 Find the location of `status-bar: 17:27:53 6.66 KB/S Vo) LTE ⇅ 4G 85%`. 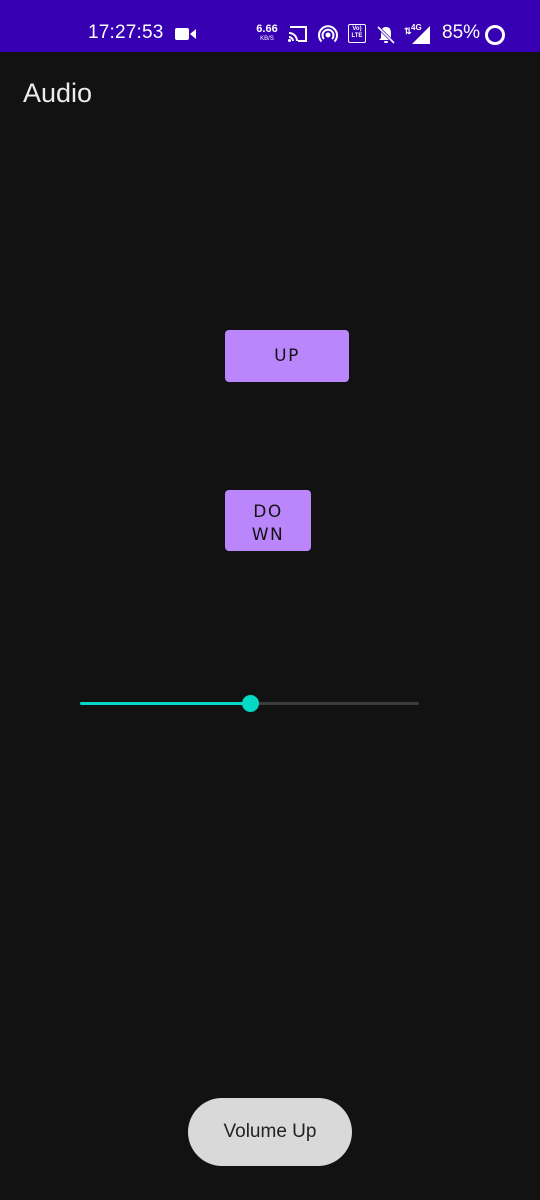

status-bar: 17:27:53 6.66 KB/S Vo) LTE ⇅ 4G 85% is located at coordinates (270, 26).